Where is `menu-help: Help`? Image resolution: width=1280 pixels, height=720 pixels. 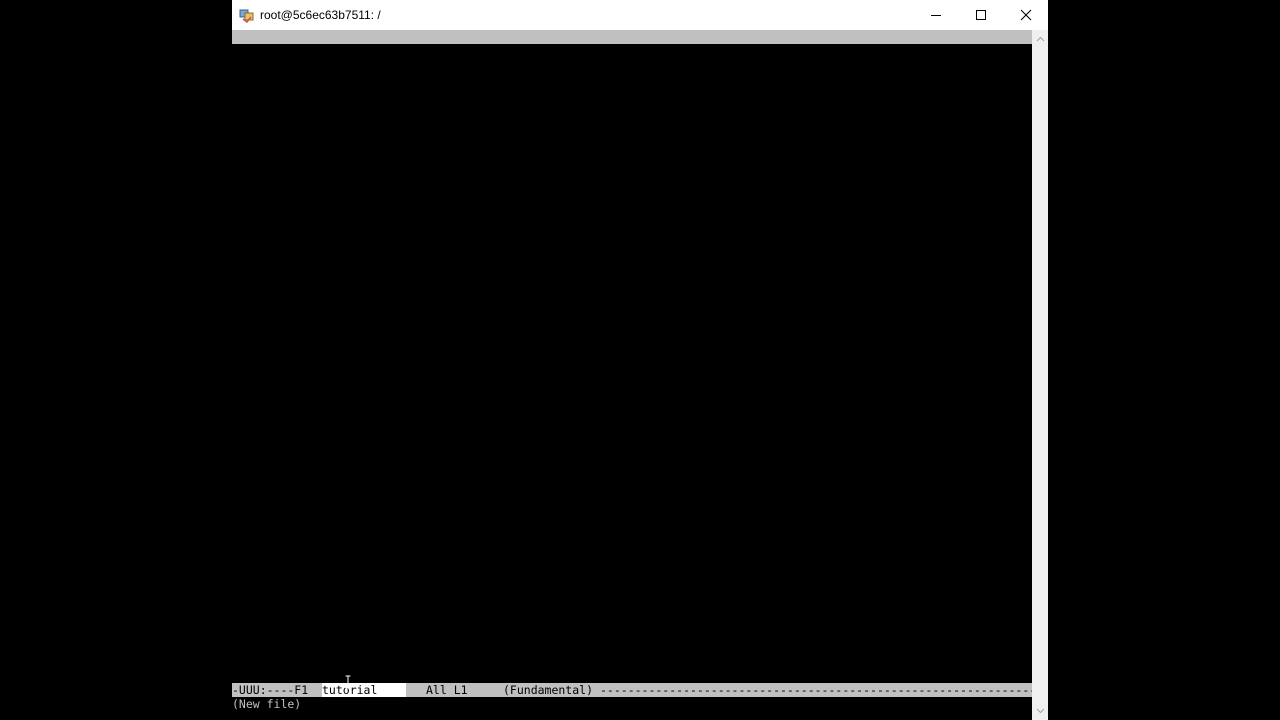 menu-help: Help is located at coordinates (510, 51).